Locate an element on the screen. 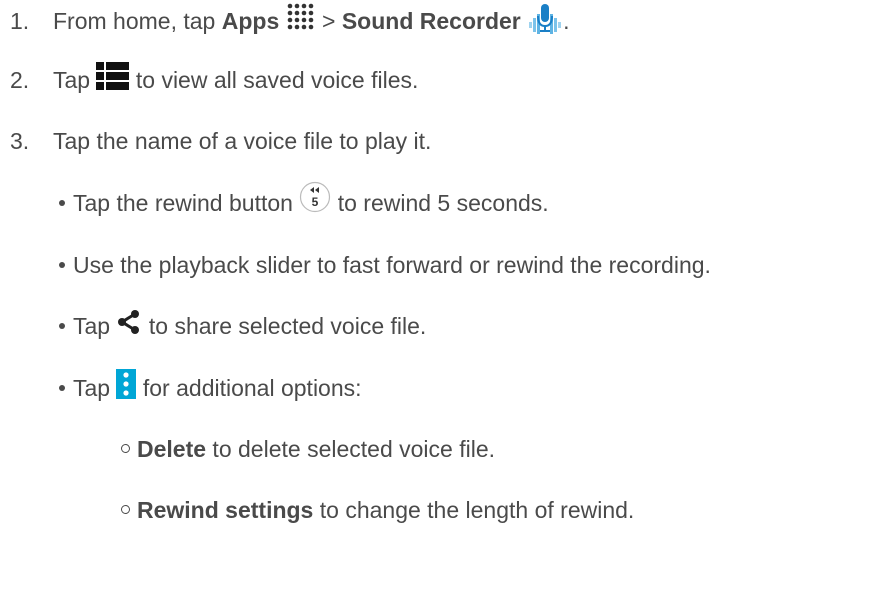  sound-recorder-icon is located at coordinates (545, 19).